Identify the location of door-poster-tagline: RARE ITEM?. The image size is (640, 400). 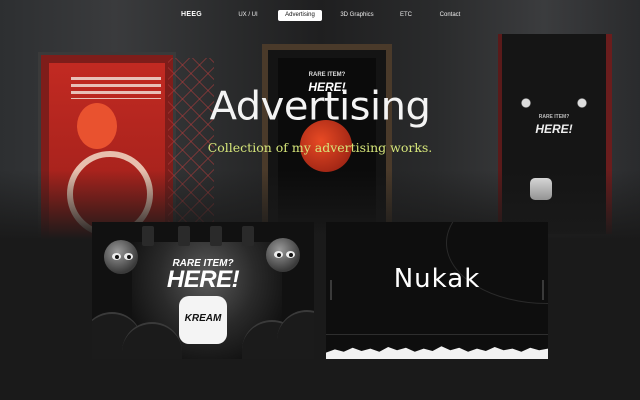
(327, 75).